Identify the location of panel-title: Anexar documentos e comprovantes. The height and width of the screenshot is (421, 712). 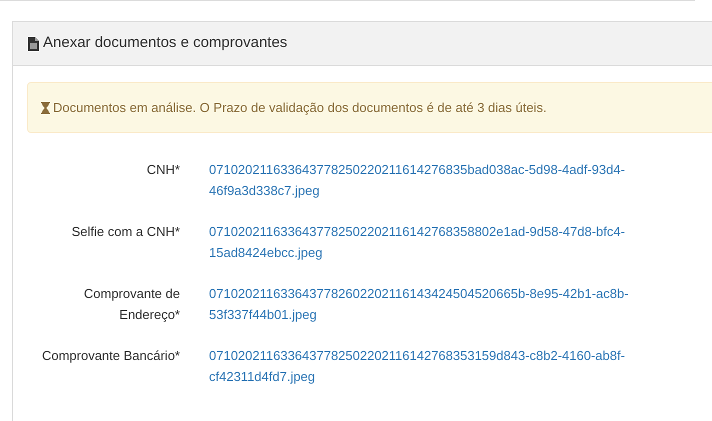
(165, 43).